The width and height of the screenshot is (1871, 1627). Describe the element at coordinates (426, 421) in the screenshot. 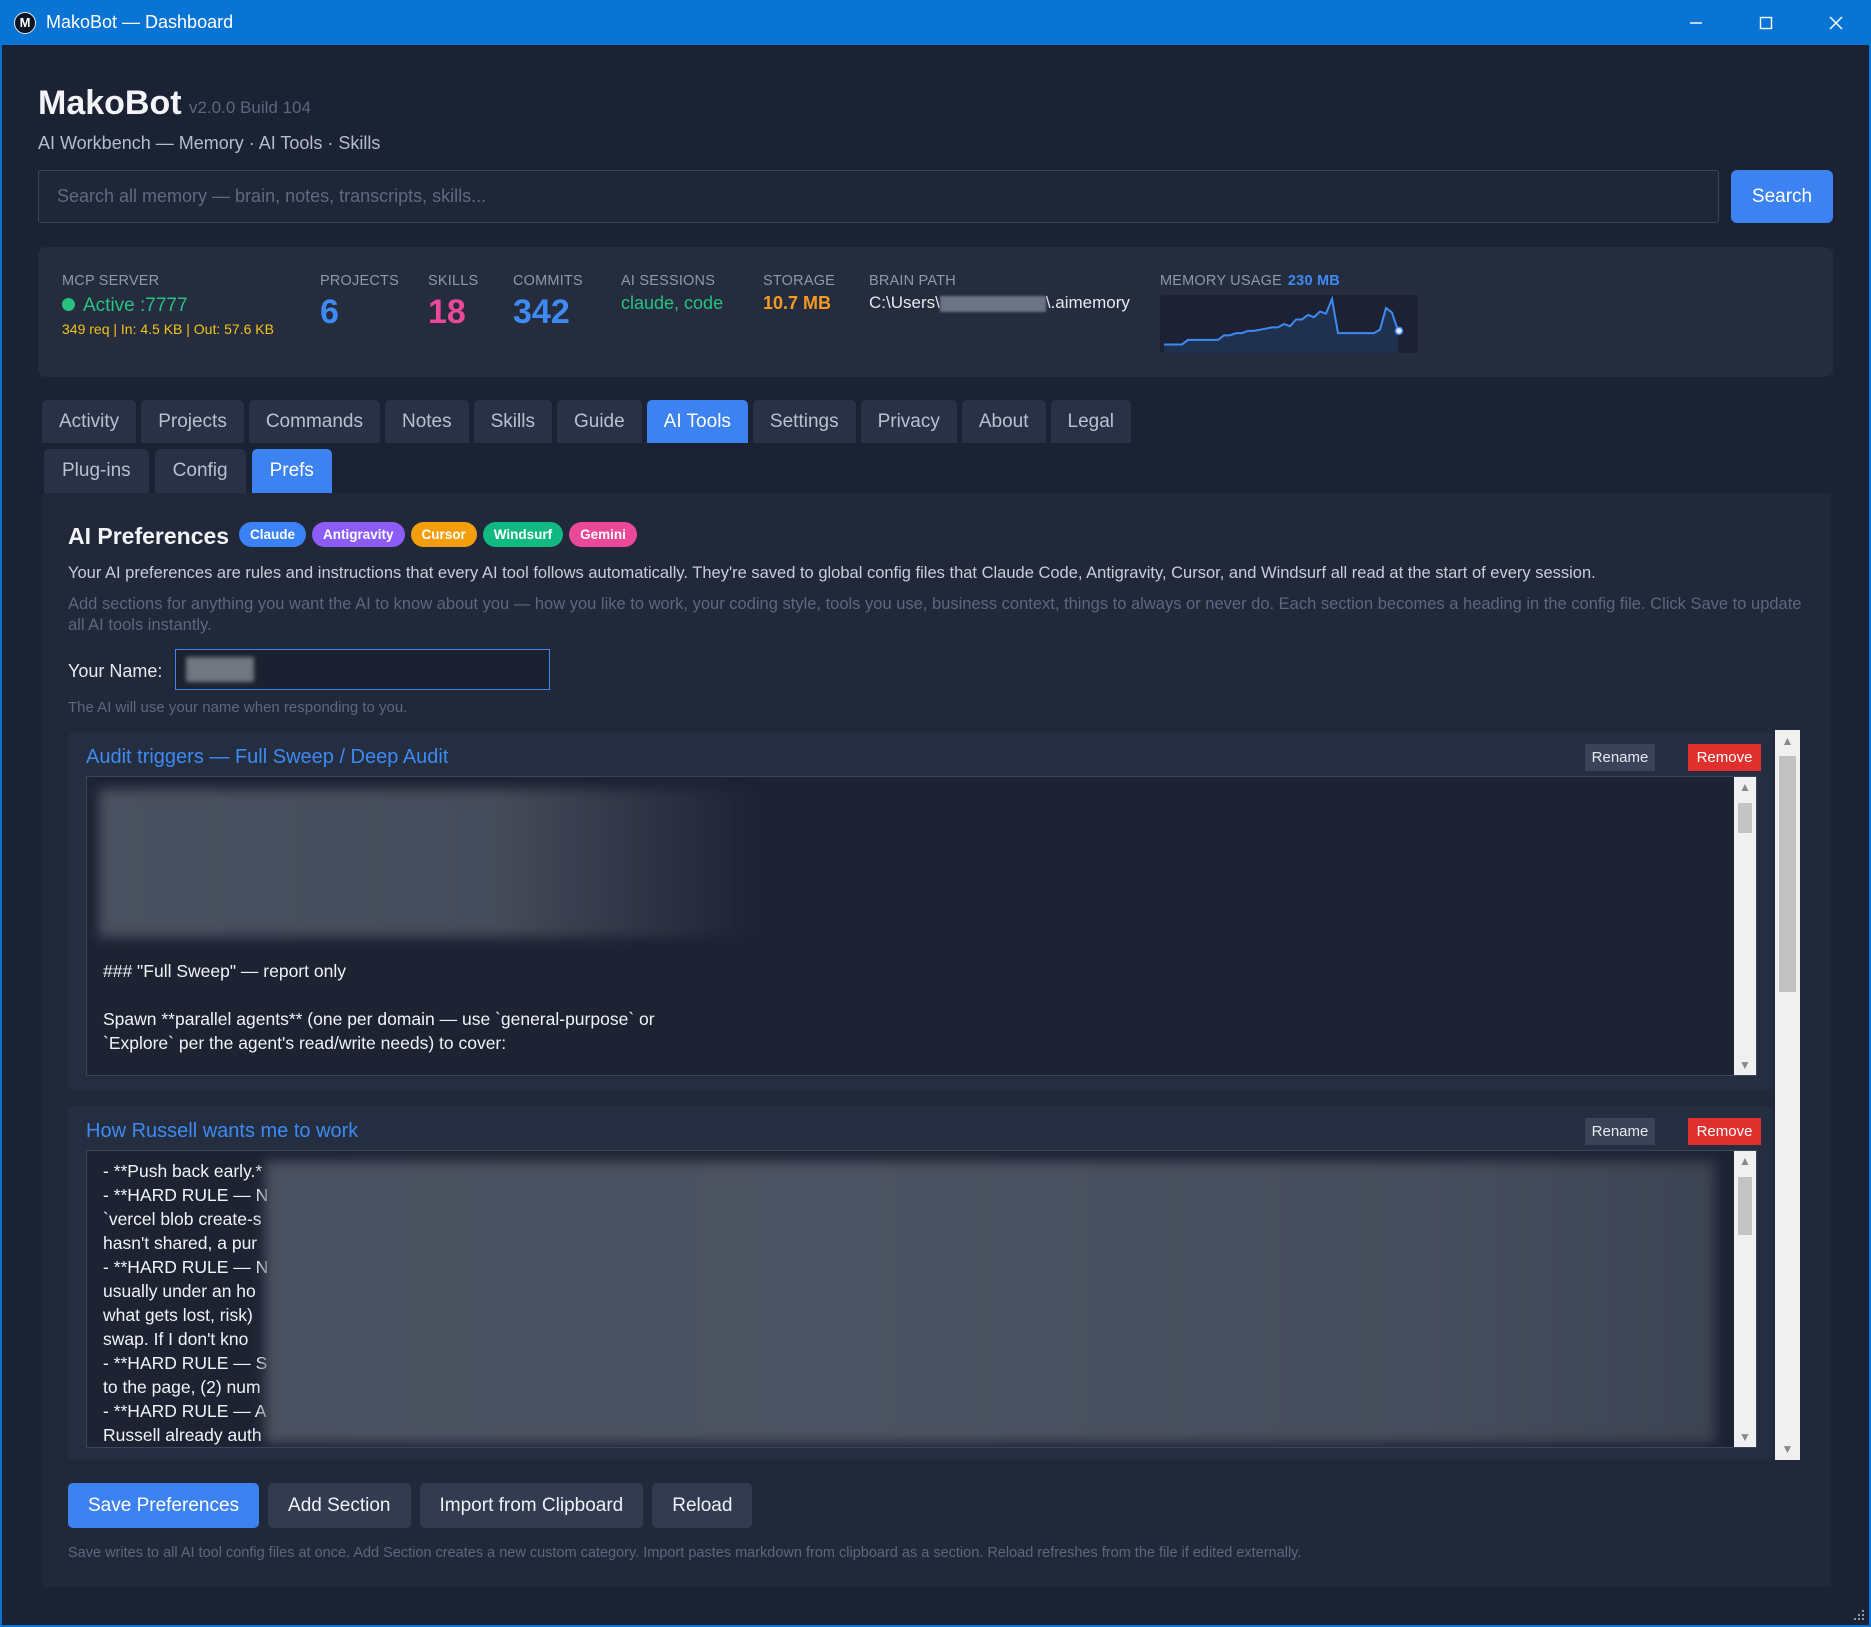

I see `tab-notes: Notes` at that location.